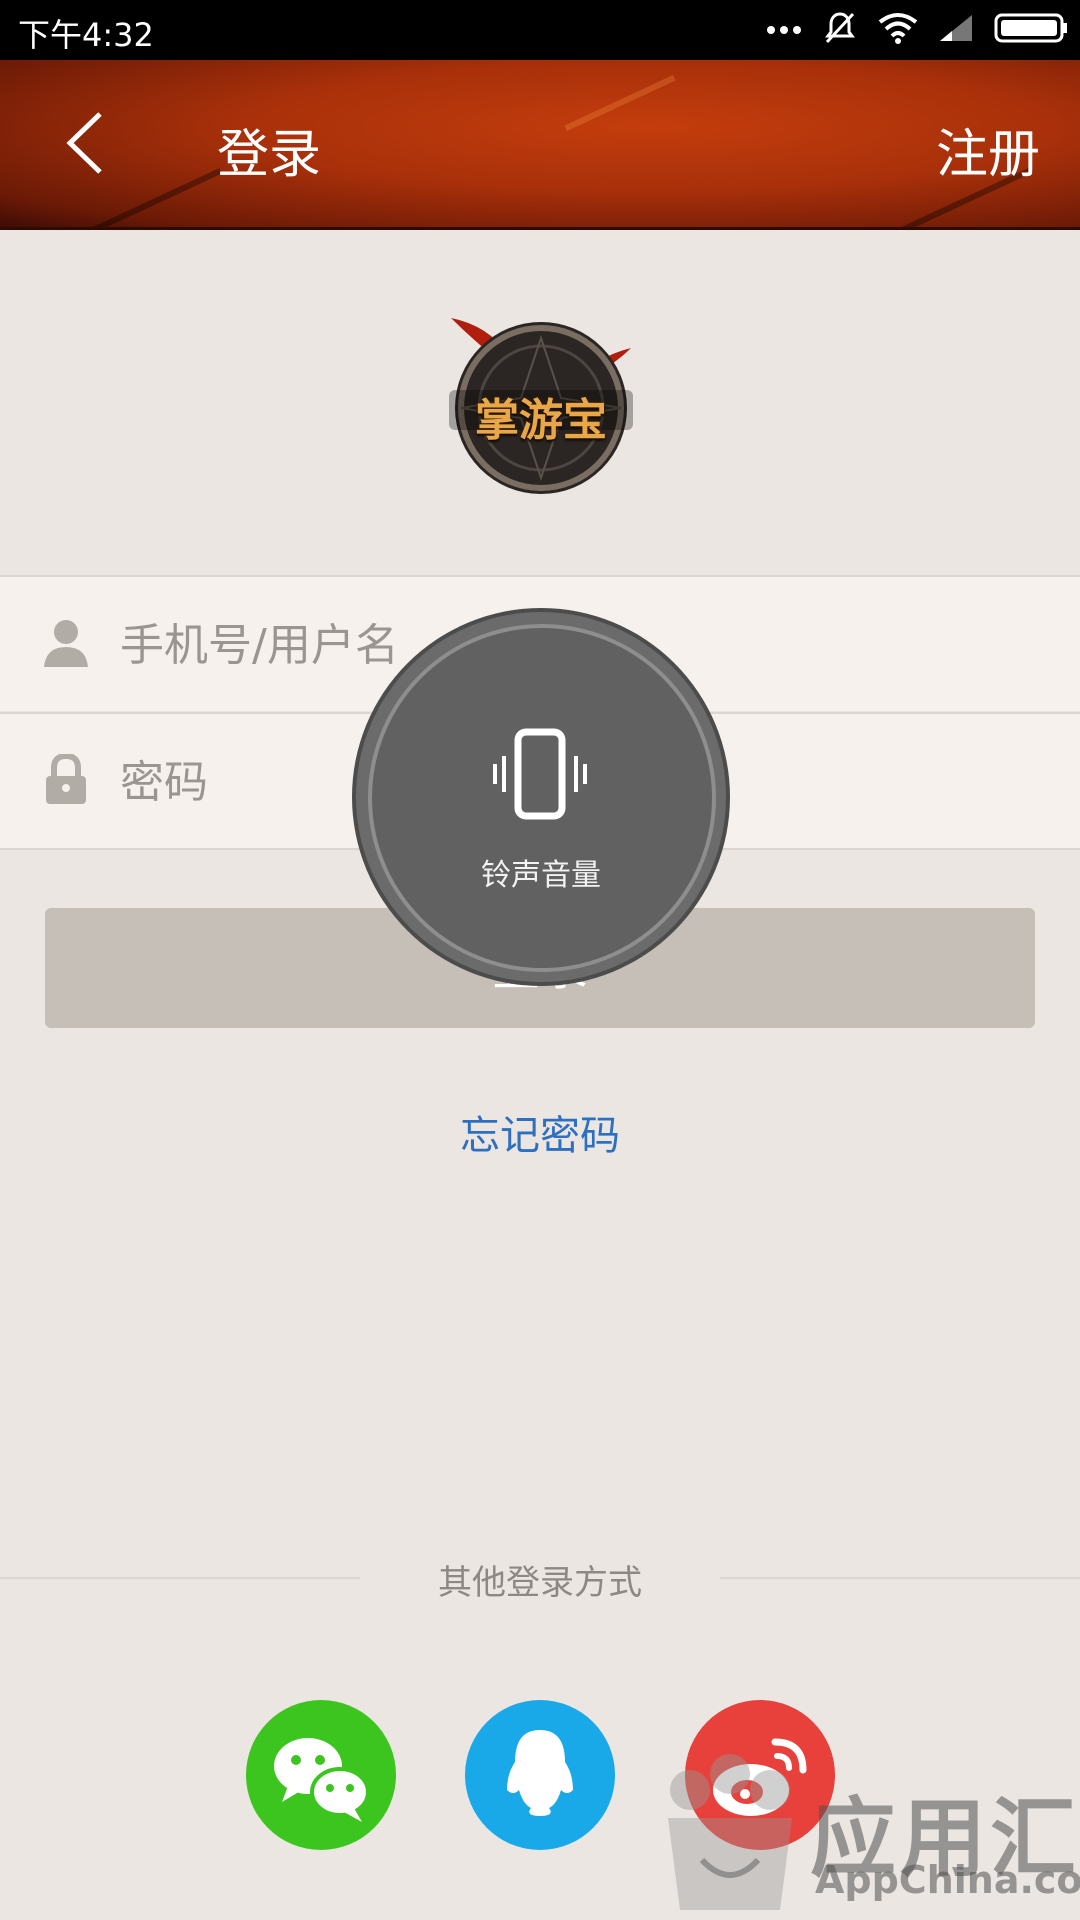 This screenshot has height=1920, width=1080. I want to click on user-icon, so click(66, 643).